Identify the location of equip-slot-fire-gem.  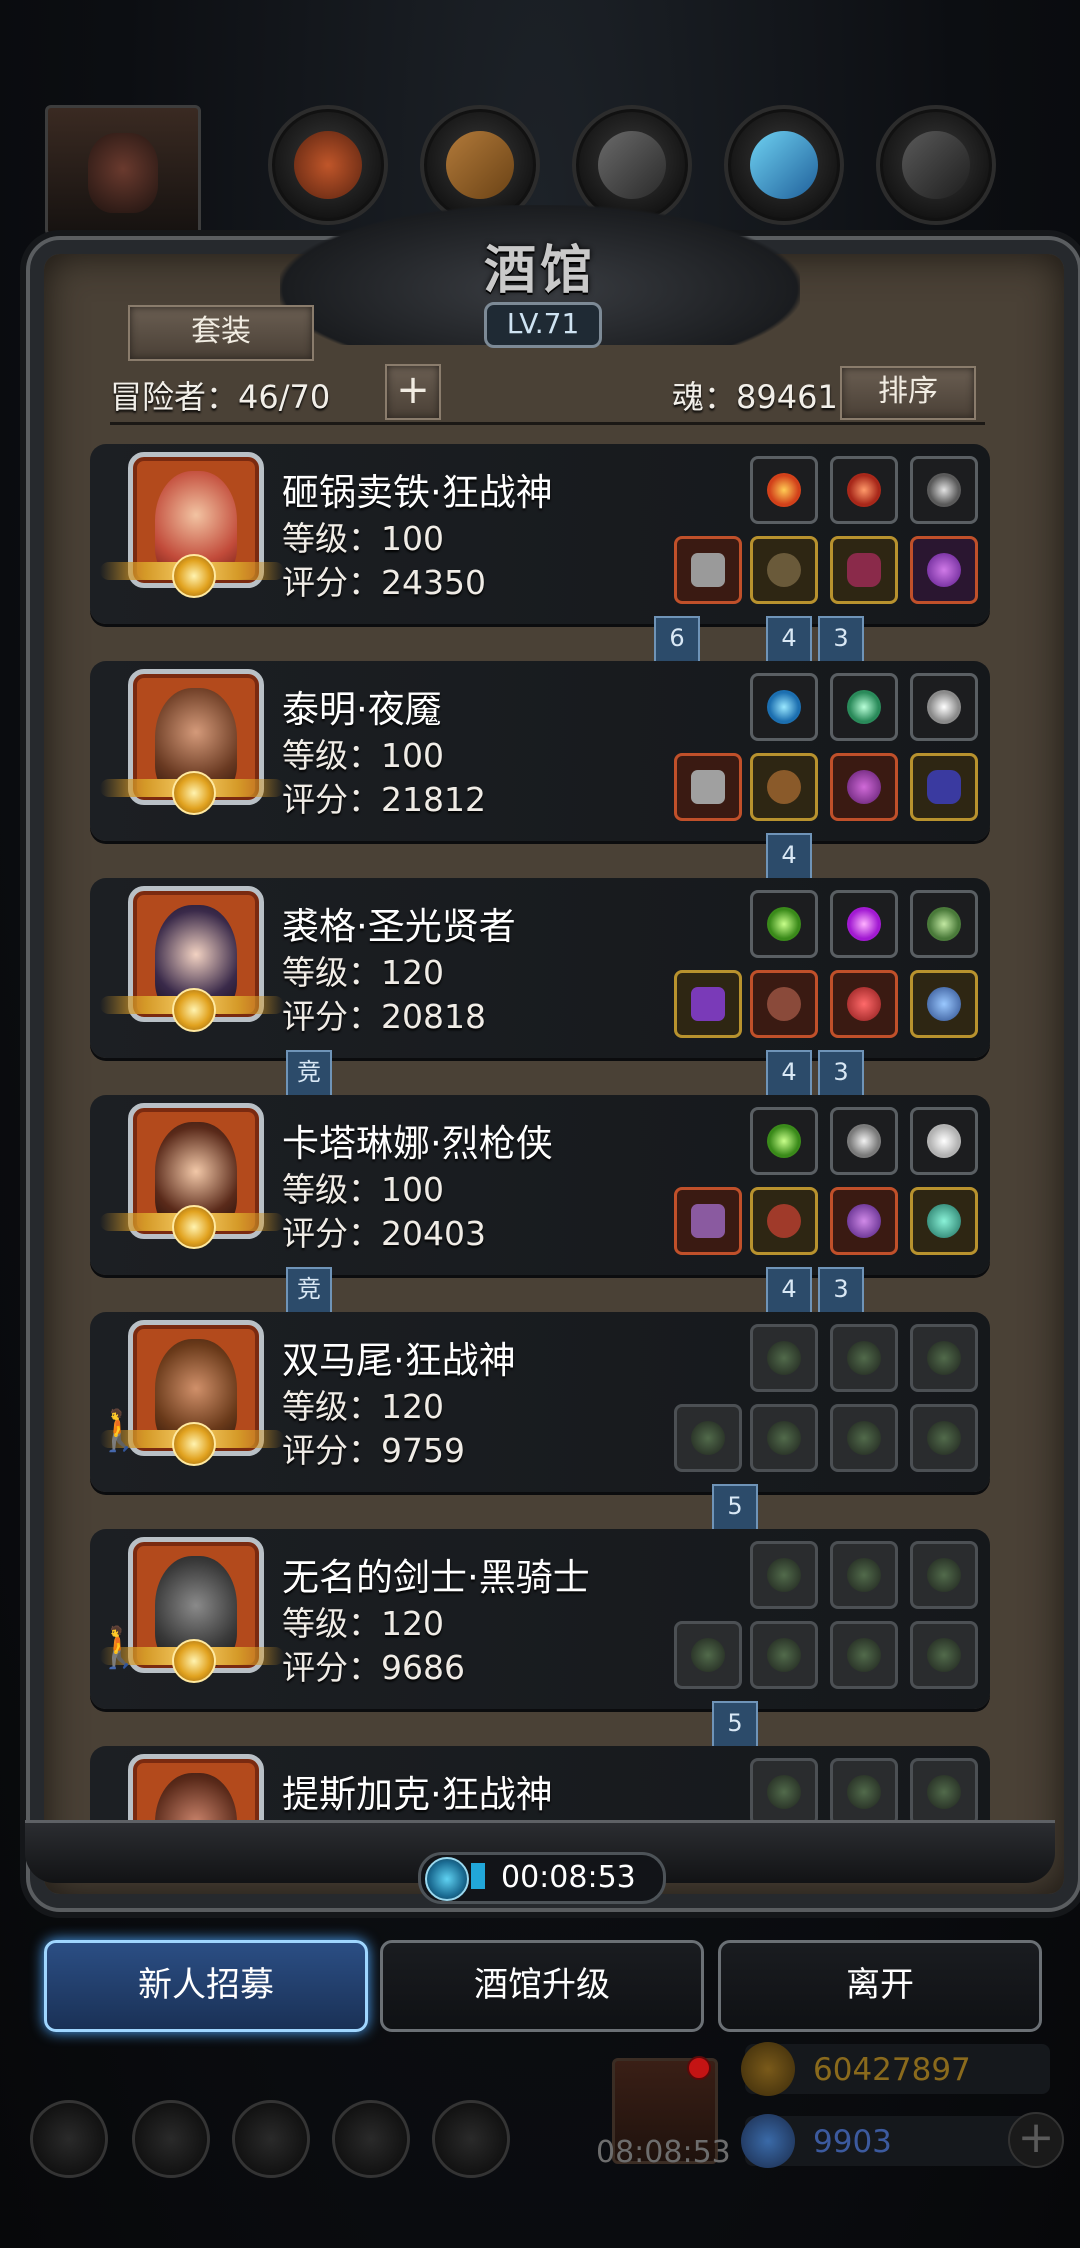
(784, 490).